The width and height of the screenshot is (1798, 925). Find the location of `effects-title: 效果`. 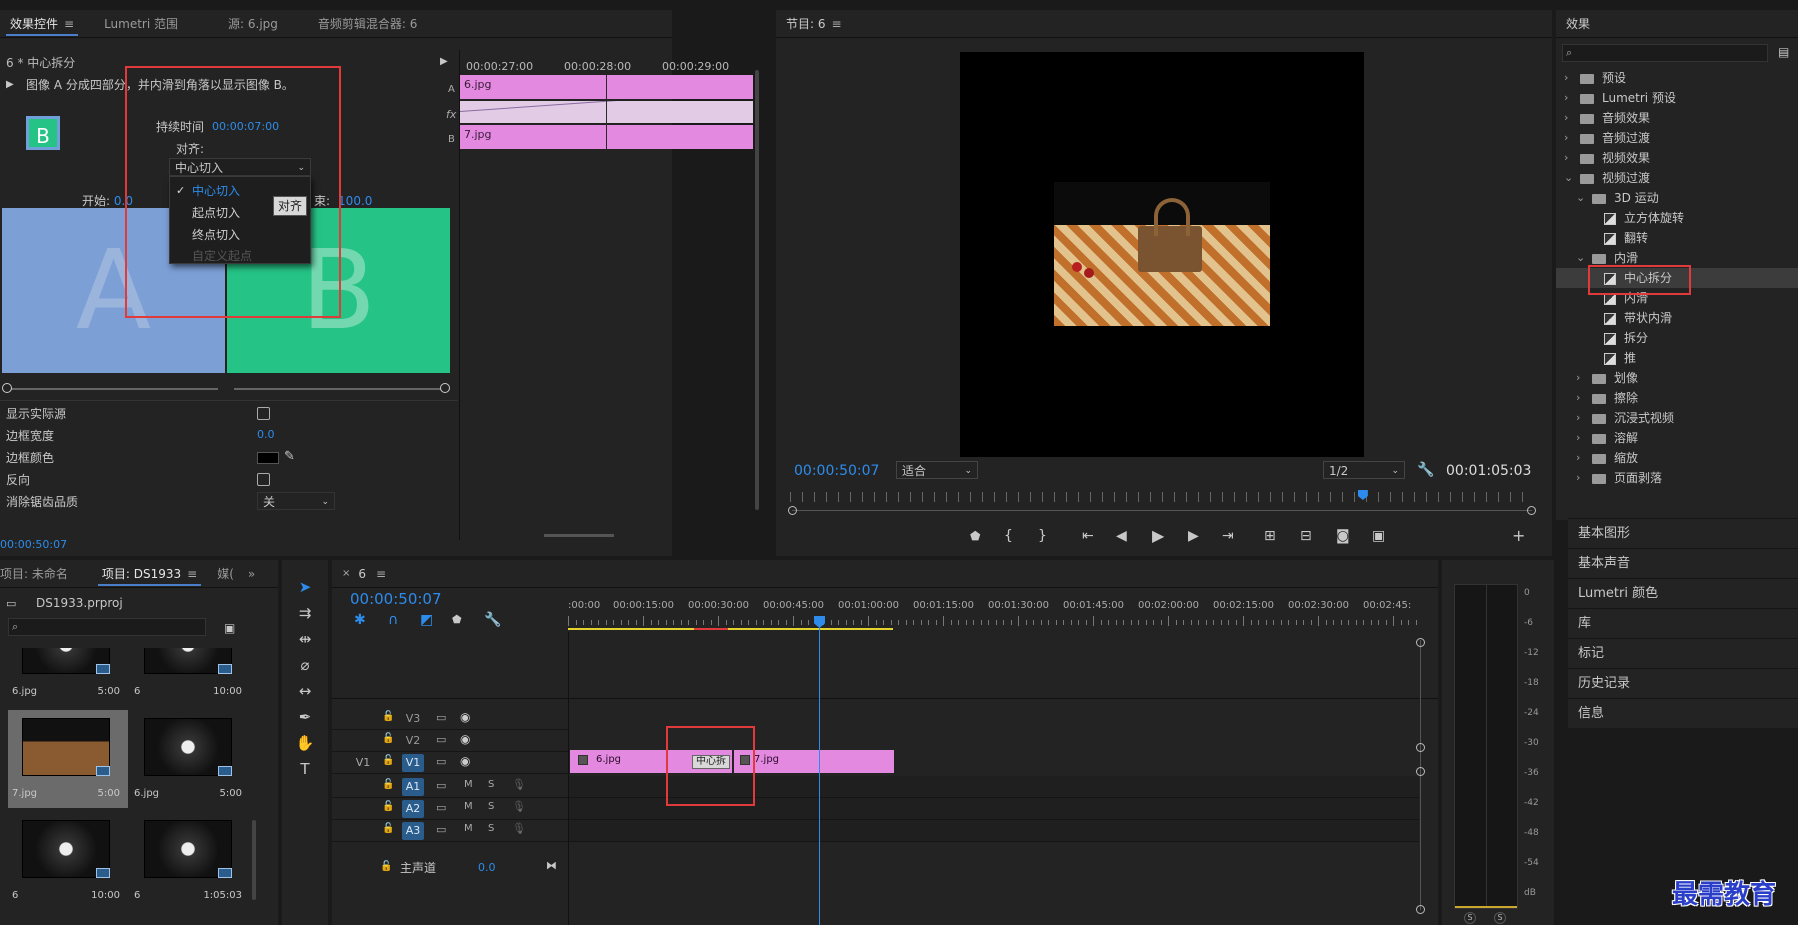

effects-title: 效果 is located at coordinates (1578, 23).